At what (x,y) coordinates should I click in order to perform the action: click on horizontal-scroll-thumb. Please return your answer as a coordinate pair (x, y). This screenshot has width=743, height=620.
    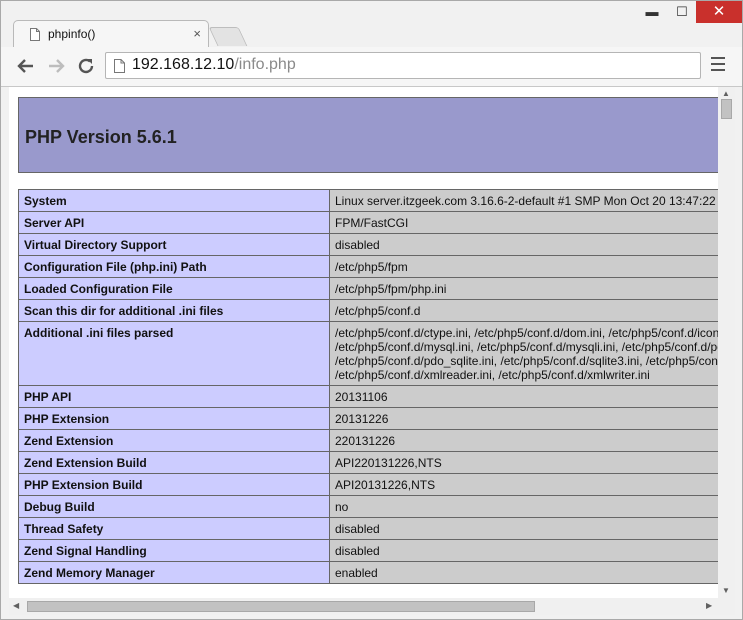
    Looking at the image, I should click on (281, 606).